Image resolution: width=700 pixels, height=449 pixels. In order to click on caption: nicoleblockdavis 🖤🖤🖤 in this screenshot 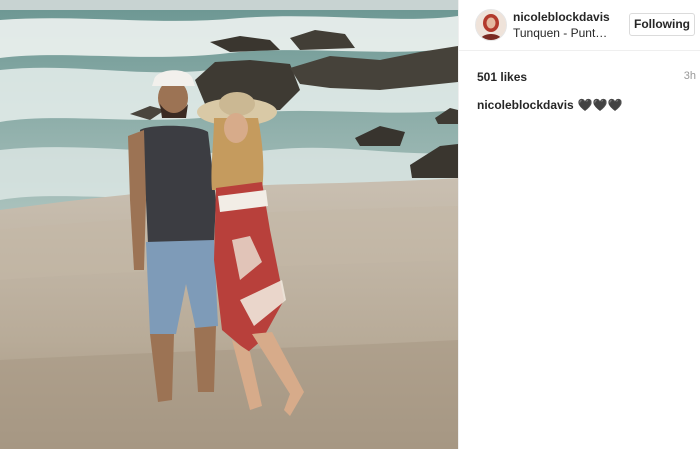, I will do `click(550, 105)`.